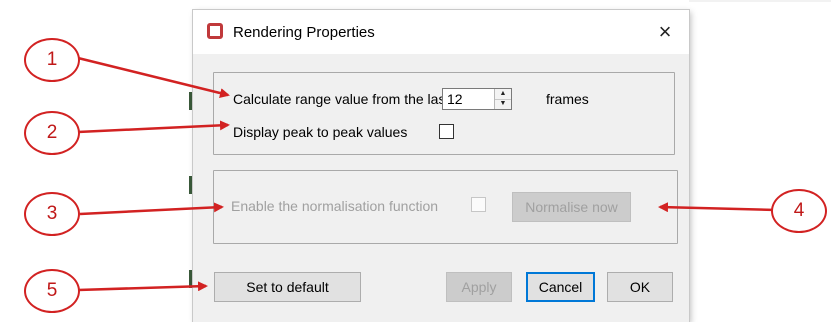 This screenshot has height=322, width=831. What do you see at coordinates (799, 211) in the screenshot?
I see `callout-4: 4` at bounding box center [799, 211].